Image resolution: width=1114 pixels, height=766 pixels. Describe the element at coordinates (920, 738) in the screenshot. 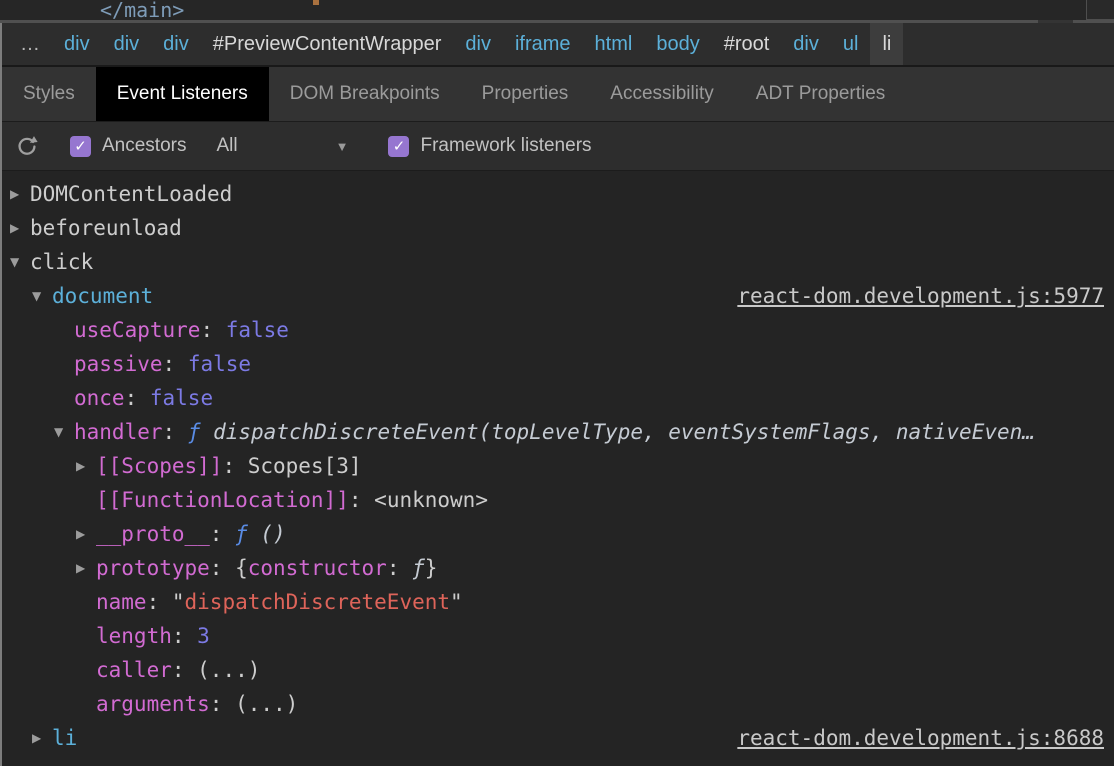

I see `source-location-link: react-dom.development.js:8688` at that location.